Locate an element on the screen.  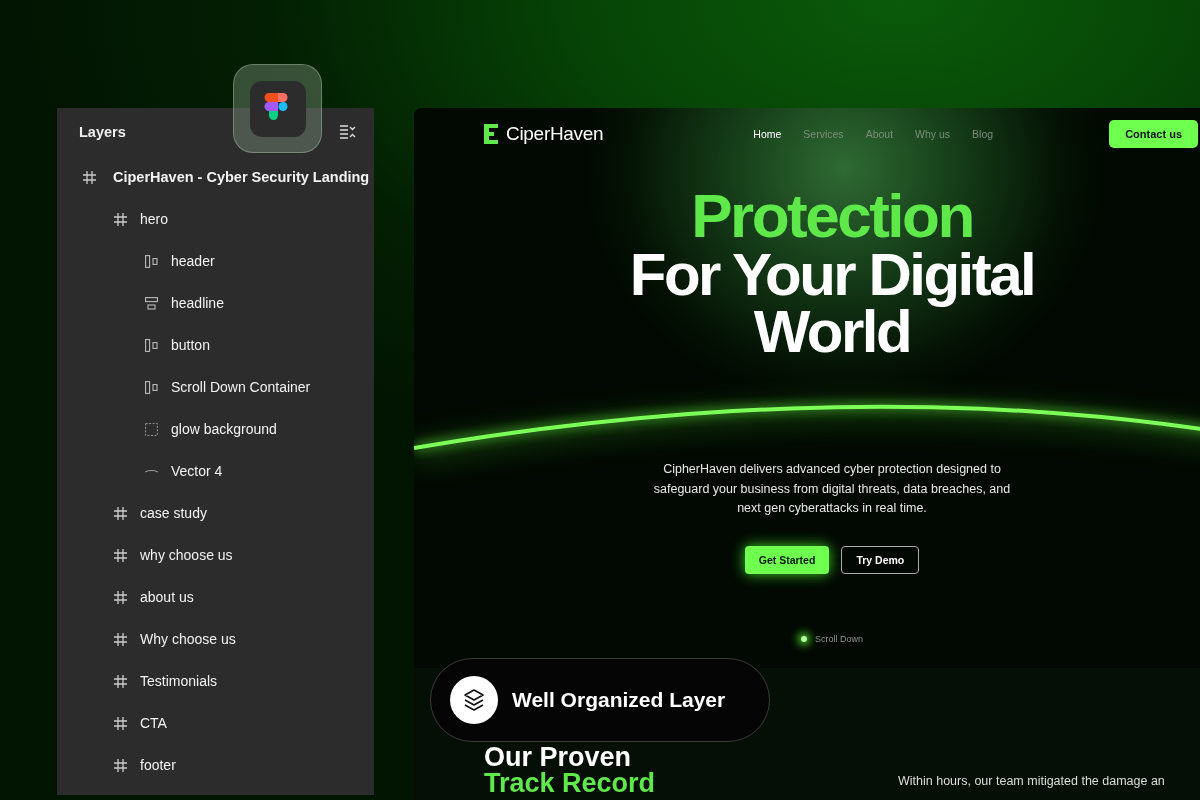
layer-row: button is located at coordinates (257, 345).